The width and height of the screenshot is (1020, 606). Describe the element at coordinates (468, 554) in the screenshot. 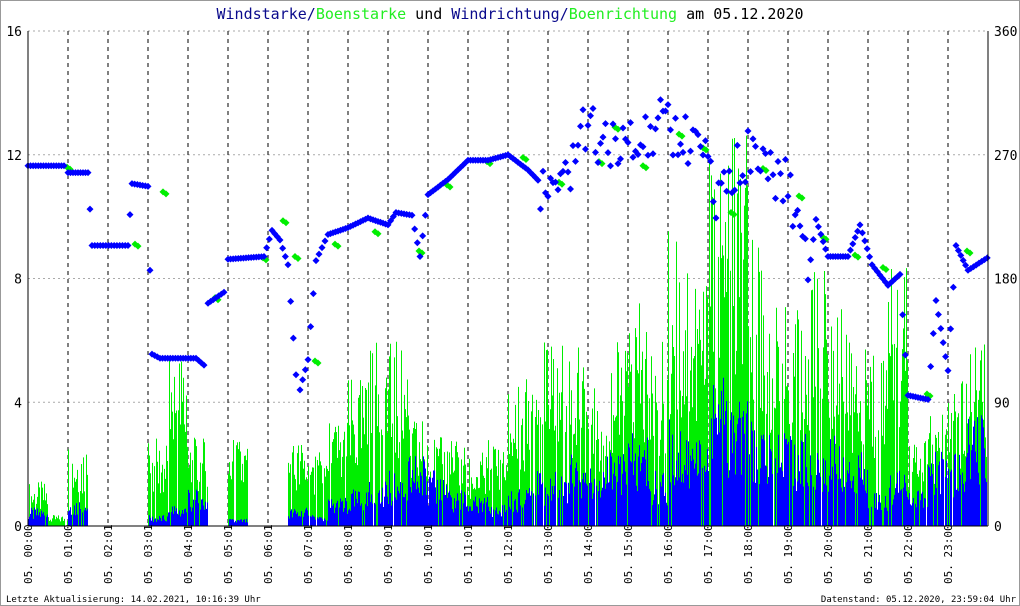

I see `x-tick-label: 05. 11:01` at that location.